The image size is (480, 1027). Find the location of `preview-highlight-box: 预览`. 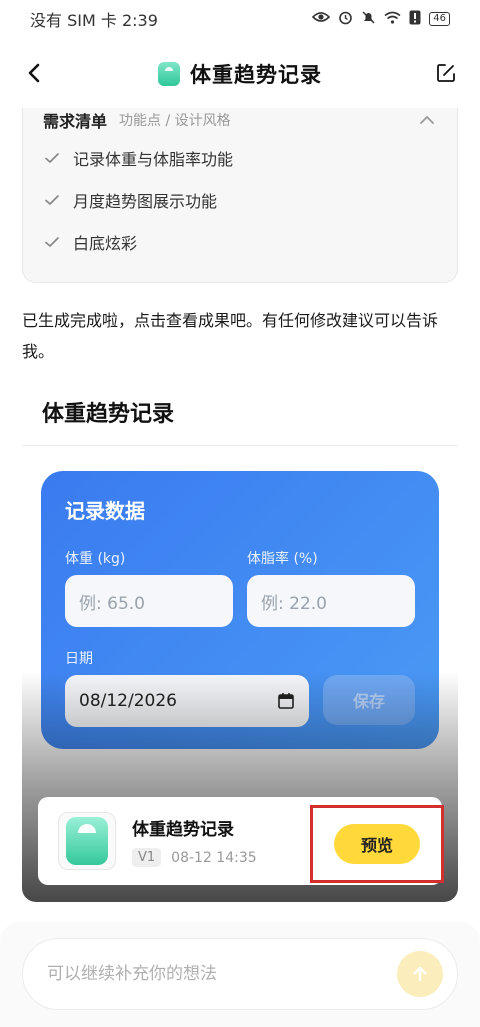

preview-highlight-box: 预览 is located at coordinates (377, 844).